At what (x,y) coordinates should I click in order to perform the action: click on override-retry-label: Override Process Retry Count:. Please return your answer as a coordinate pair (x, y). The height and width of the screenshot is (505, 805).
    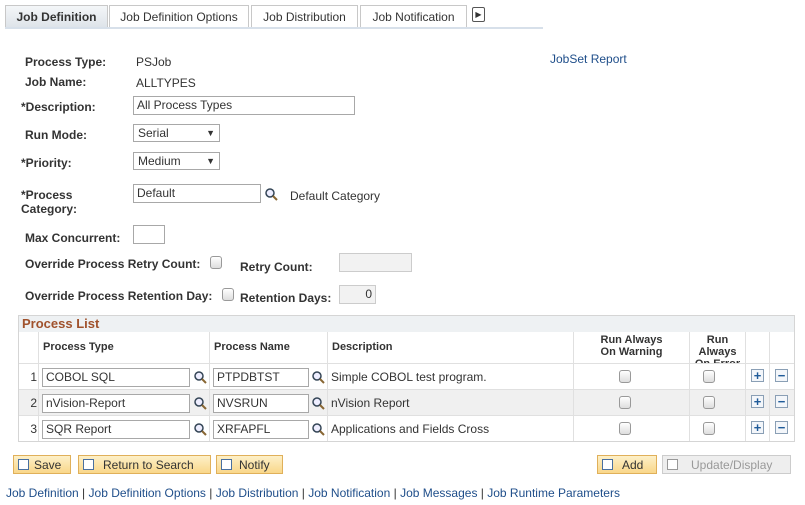
    Looking at the image, I should click on (113, 264).